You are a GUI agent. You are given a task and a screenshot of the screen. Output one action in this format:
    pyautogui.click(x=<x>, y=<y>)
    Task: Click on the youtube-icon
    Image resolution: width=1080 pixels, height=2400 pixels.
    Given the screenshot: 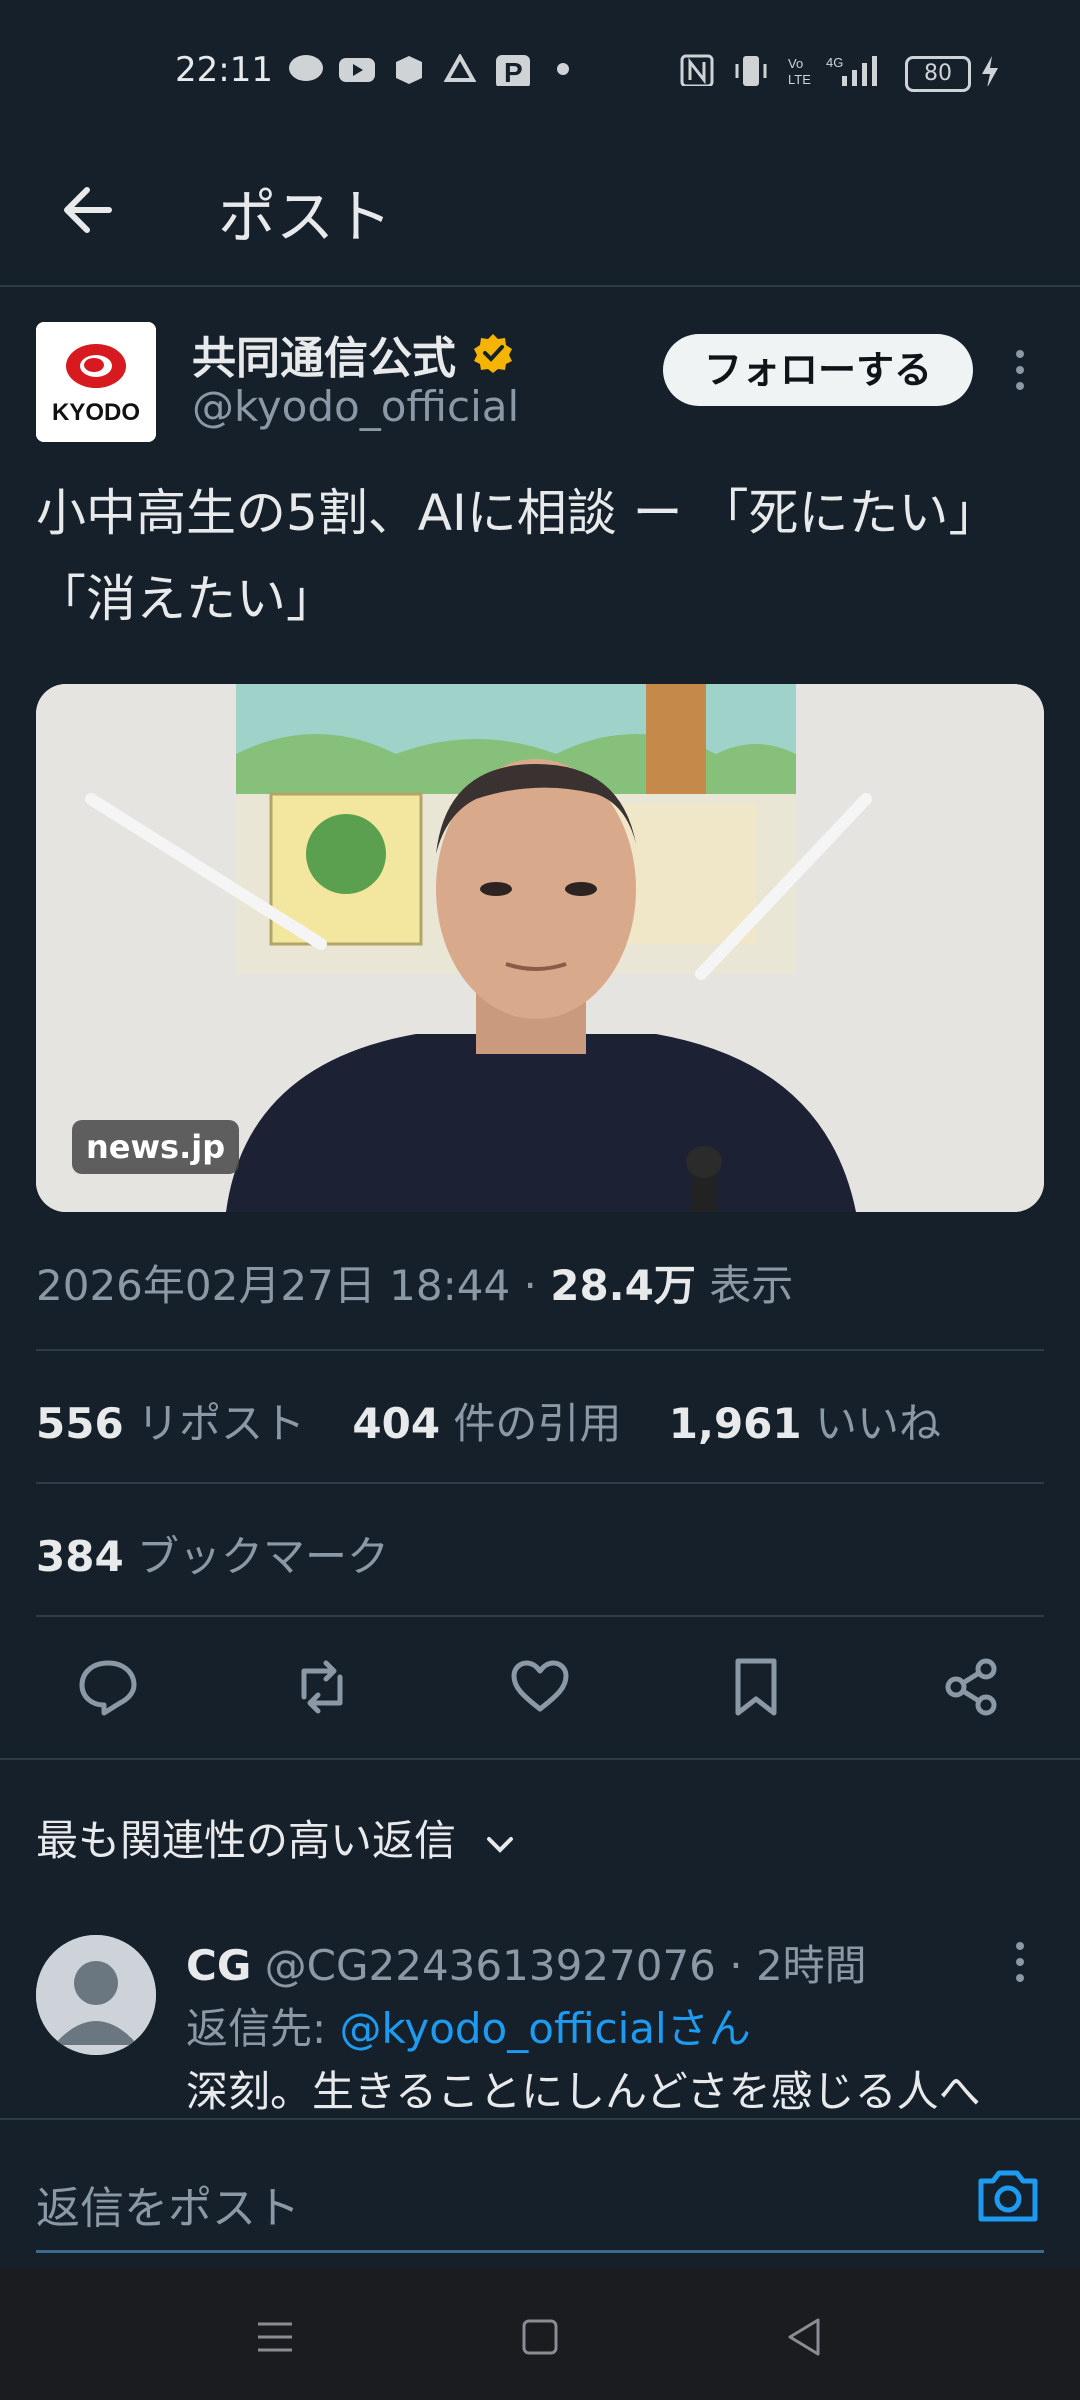 What is the action you would take?
    pyautogui.click(x=357, y=70)
    